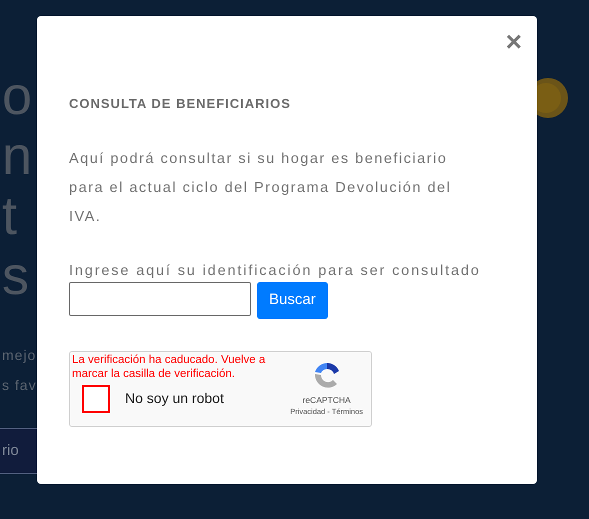 The height and width of the screenshot is (519, 589). What do you see at coordinates (180, 104) in the screenshot?
I see `modal-title: CONSULTA DE BENEFICIARIOS` at bounding box center [180, 104].